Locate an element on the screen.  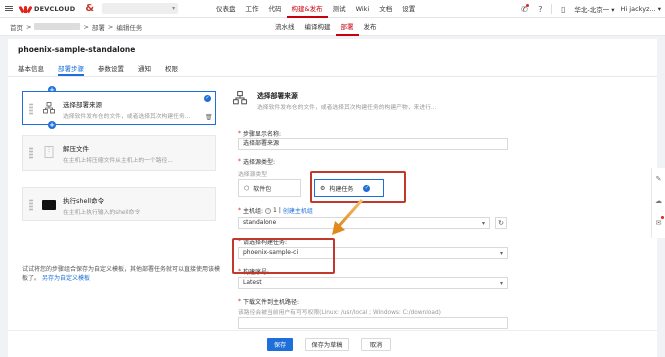
user-menu: Hi jackyz... ▾ is located at coordinates (641, 9).